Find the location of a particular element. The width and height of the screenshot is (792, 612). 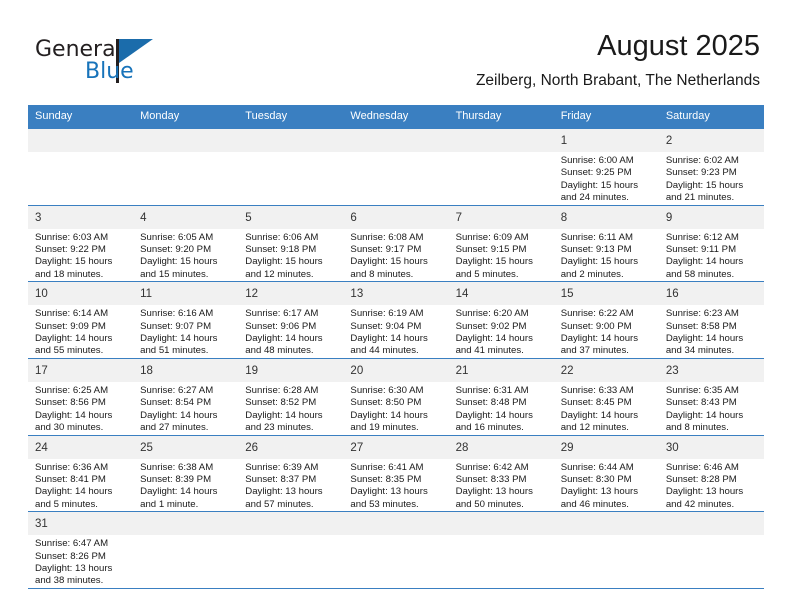

day-number: 7 is located at coordinates (501, 217).